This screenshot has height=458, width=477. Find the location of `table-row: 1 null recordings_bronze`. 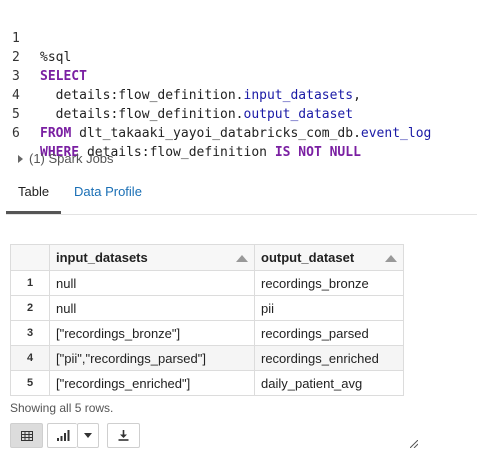

table-row: 1 null recordings_bronze is located at coordinates (207, 283).